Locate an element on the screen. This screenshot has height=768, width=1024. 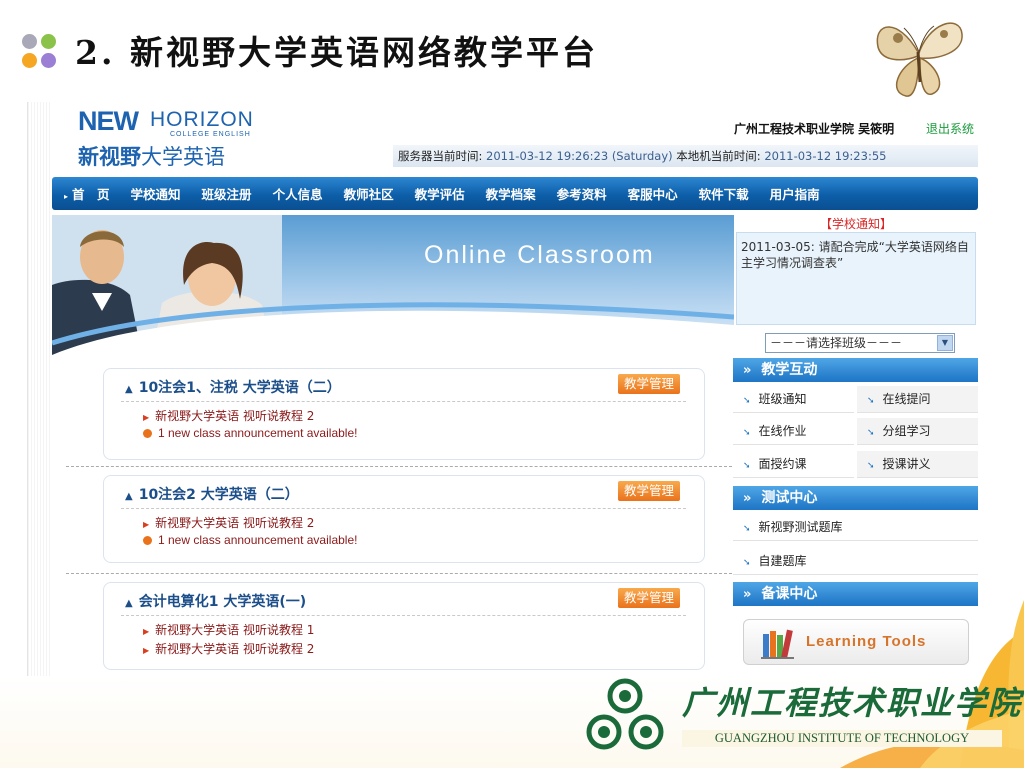
class-select-value: －－－请选择班级－－－ is located at coordinates (836, 343).